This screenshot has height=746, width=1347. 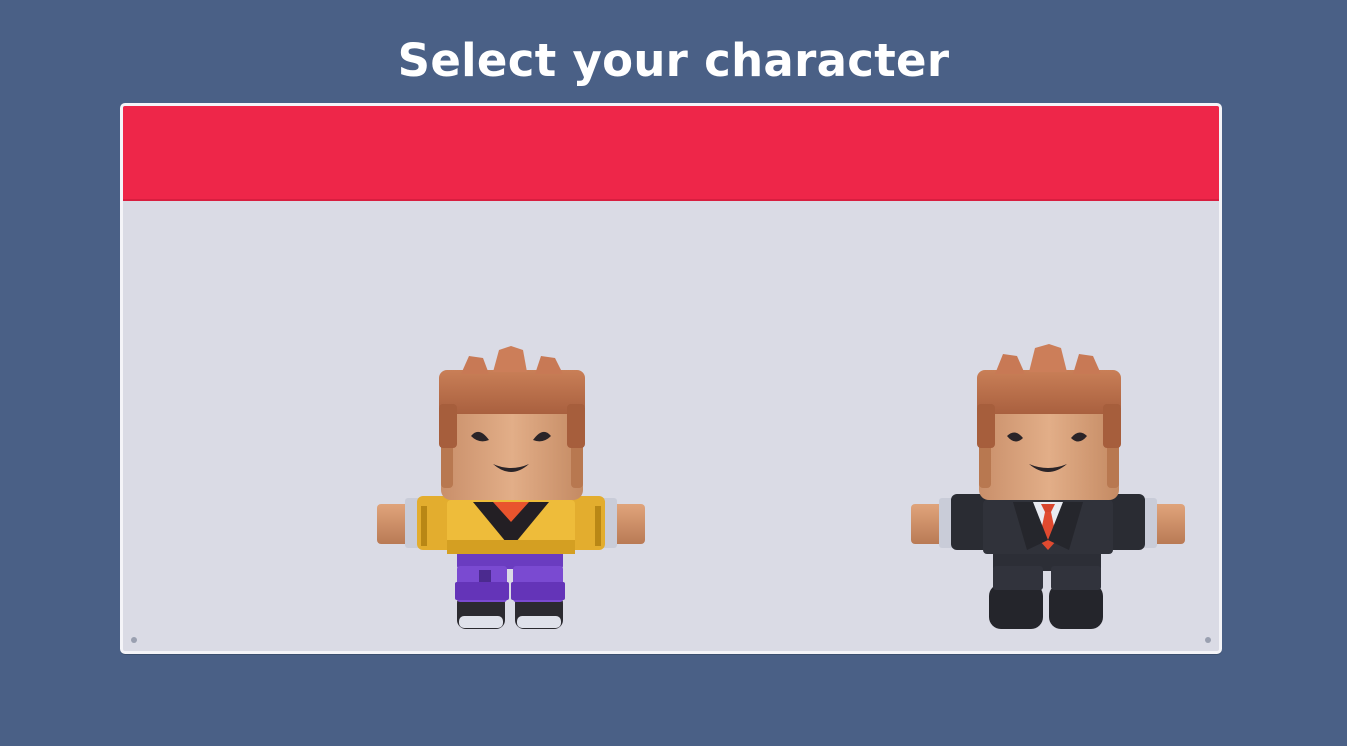 I want to click on screen-title: Select your character, so click(x=673, y=60).